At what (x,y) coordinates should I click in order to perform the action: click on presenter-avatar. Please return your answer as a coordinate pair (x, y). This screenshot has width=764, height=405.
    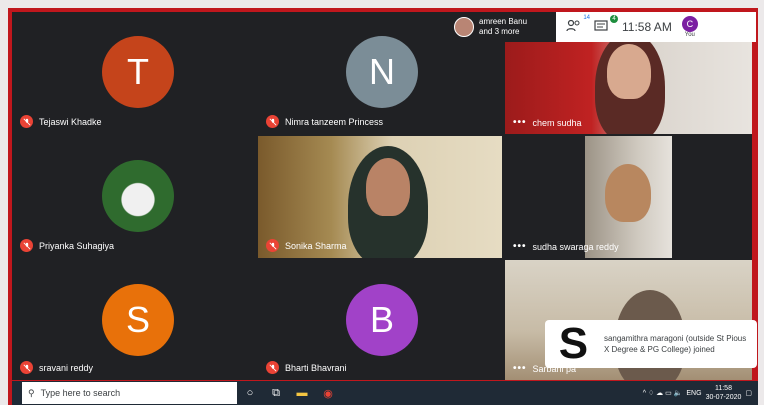
    Looking at the image, I should click on (464, 27).